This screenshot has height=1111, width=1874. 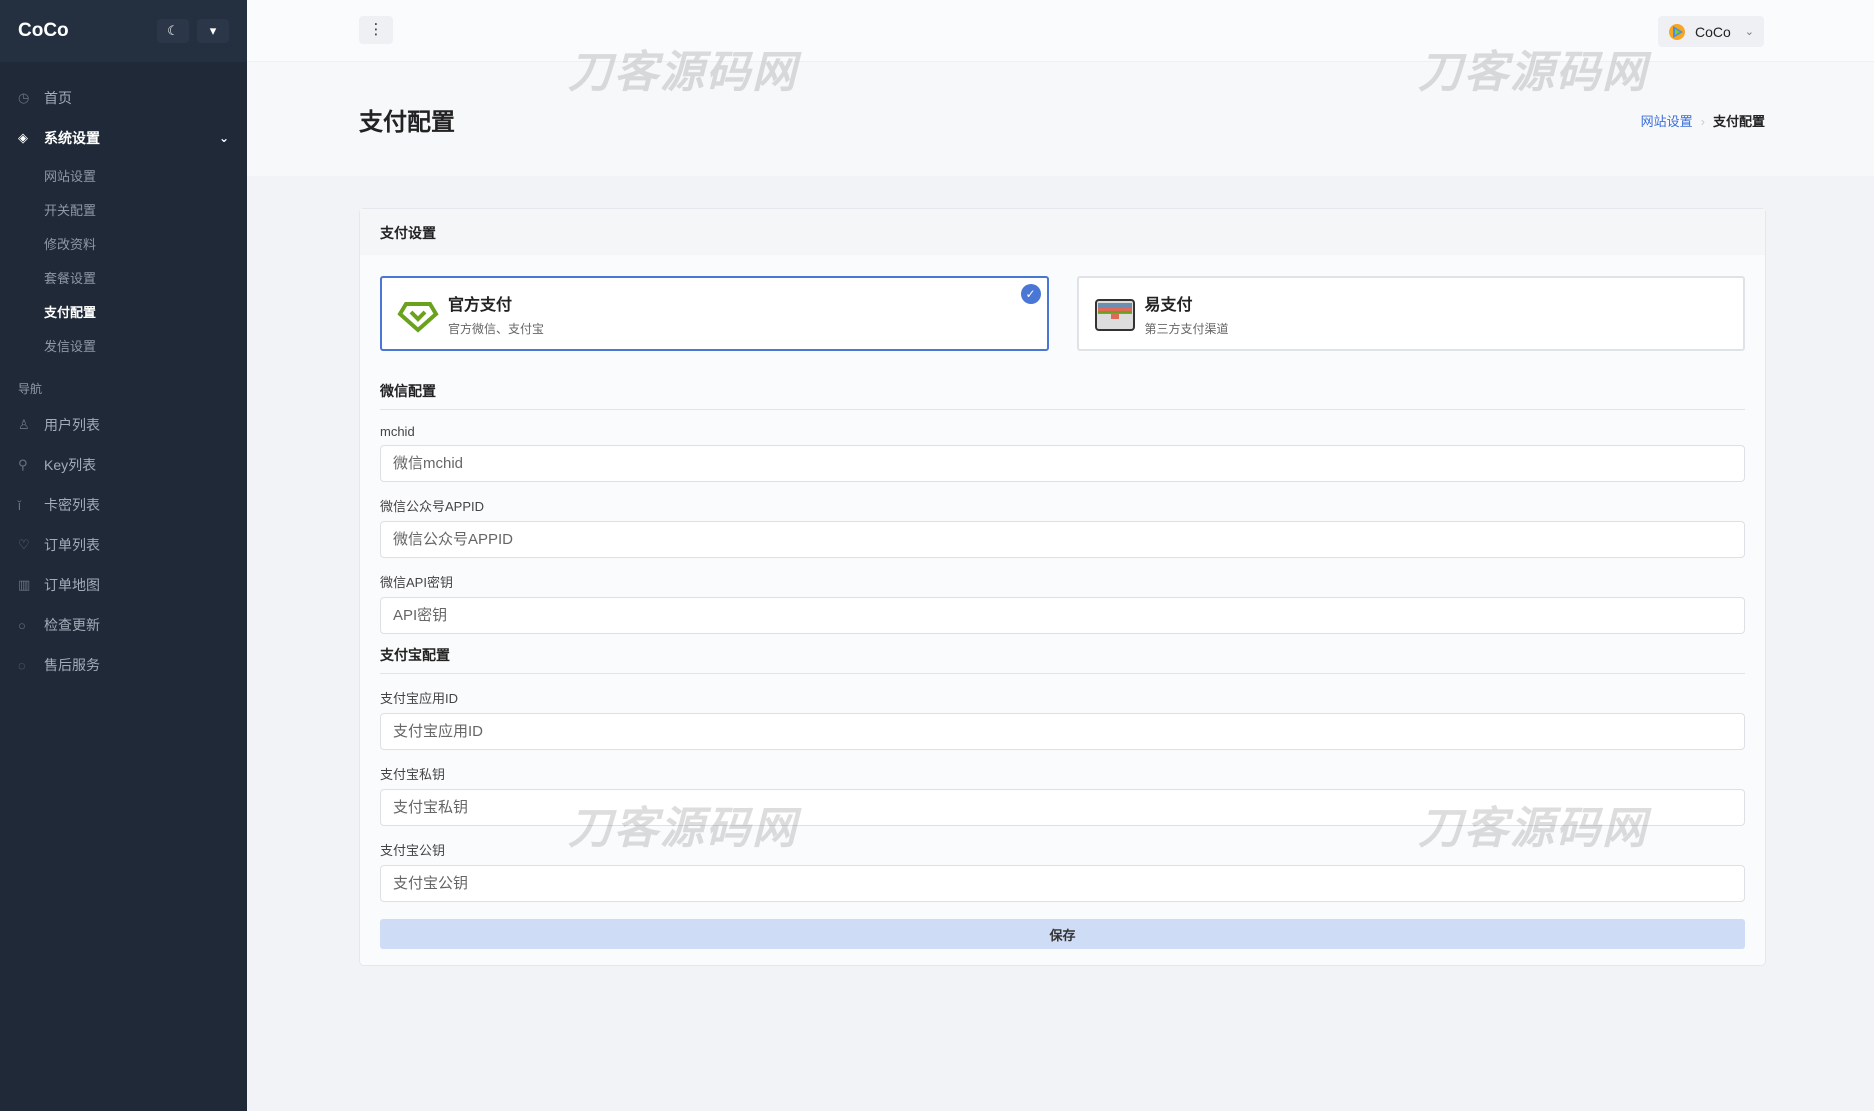 What do you see at coordinates (70, 465) in the screenshot?
I see `label: Key列表` at bounding box center [70, 465].